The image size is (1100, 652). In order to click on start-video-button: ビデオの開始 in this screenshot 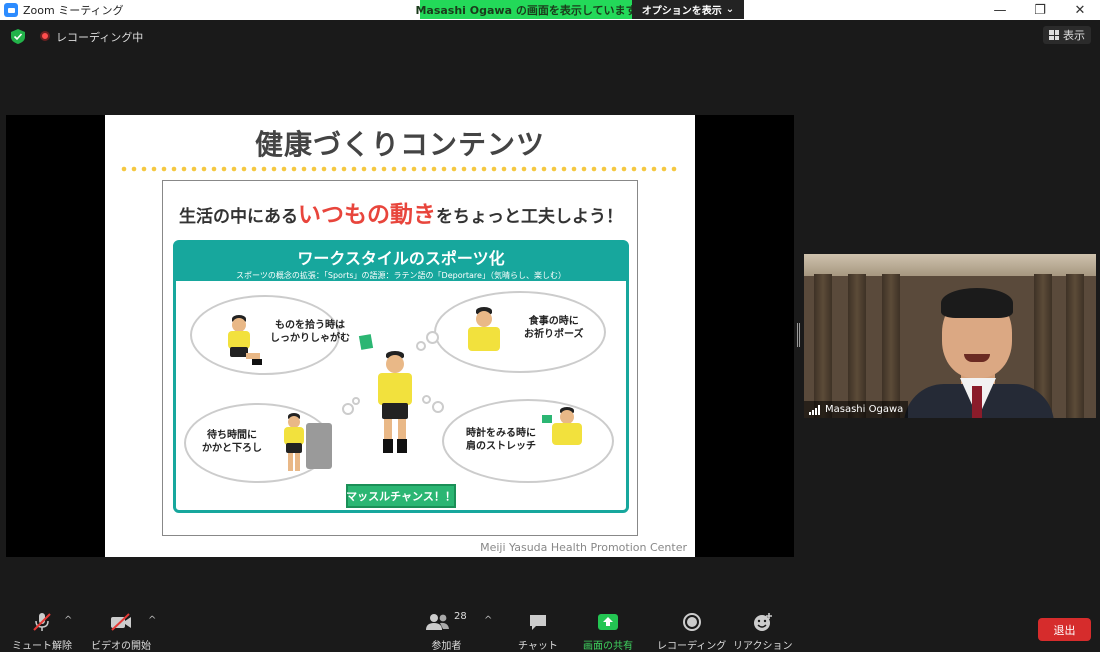, I will do `click(121, 632)`.